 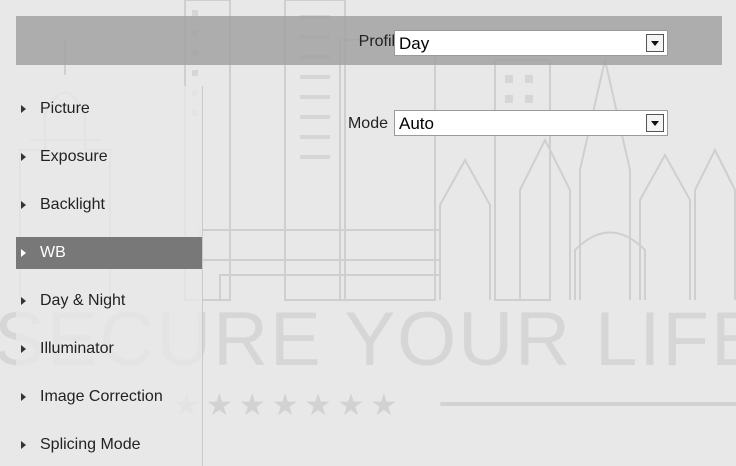 I want to click on sidebar-item-wb: WB, so click(x=109, y=253).